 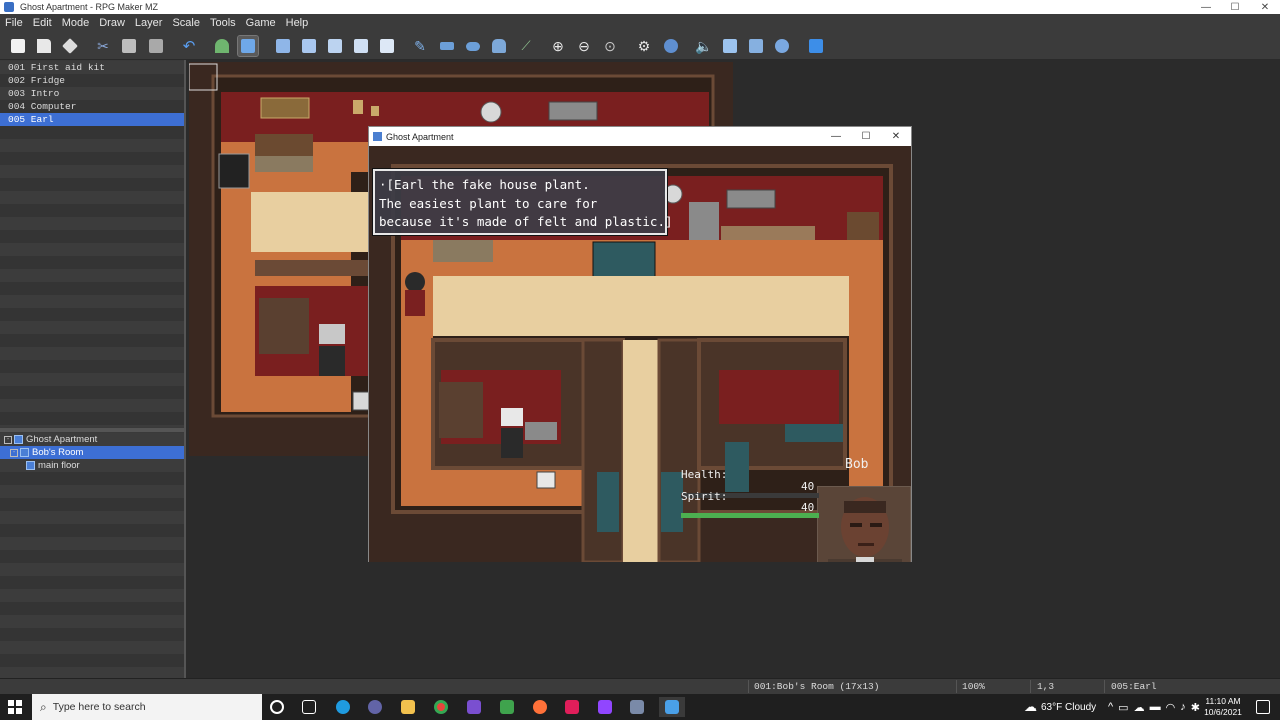 What do you see at coordinates (92, 93) in the screenshot?
I see `event-list-item: 003 Intro` at bounding box center [92, 93].